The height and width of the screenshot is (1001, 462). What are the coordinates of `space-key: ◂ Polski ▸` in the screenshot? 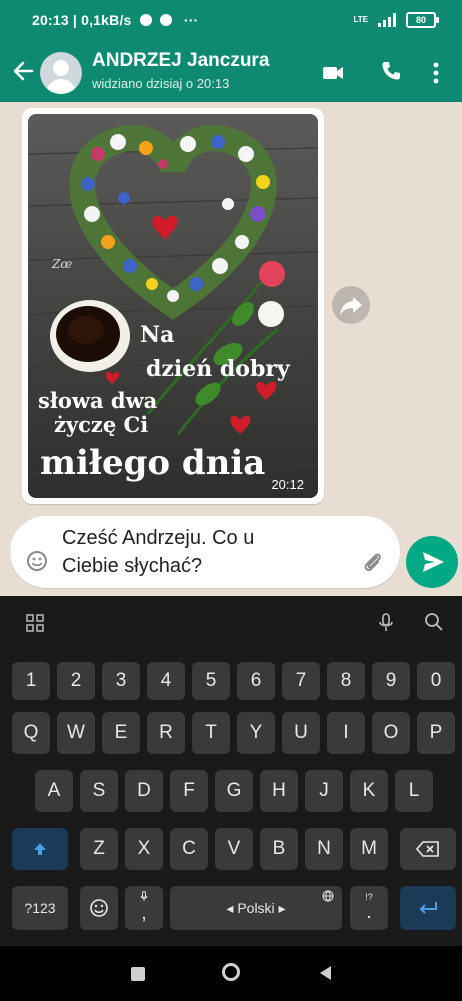 It's located at (256, 908).